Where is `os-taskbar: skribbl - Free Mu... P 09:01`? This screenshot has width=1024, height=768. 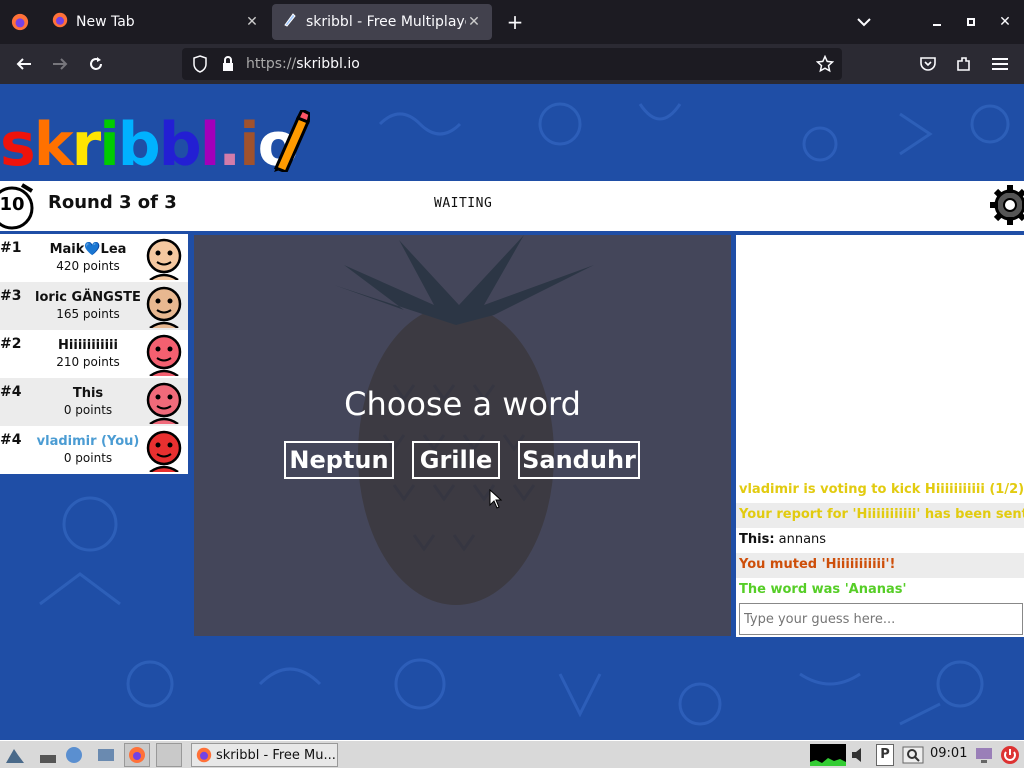
os-taskbar: skribbl - Free Mu... P 09:01 is located at coordinates (512, 754).